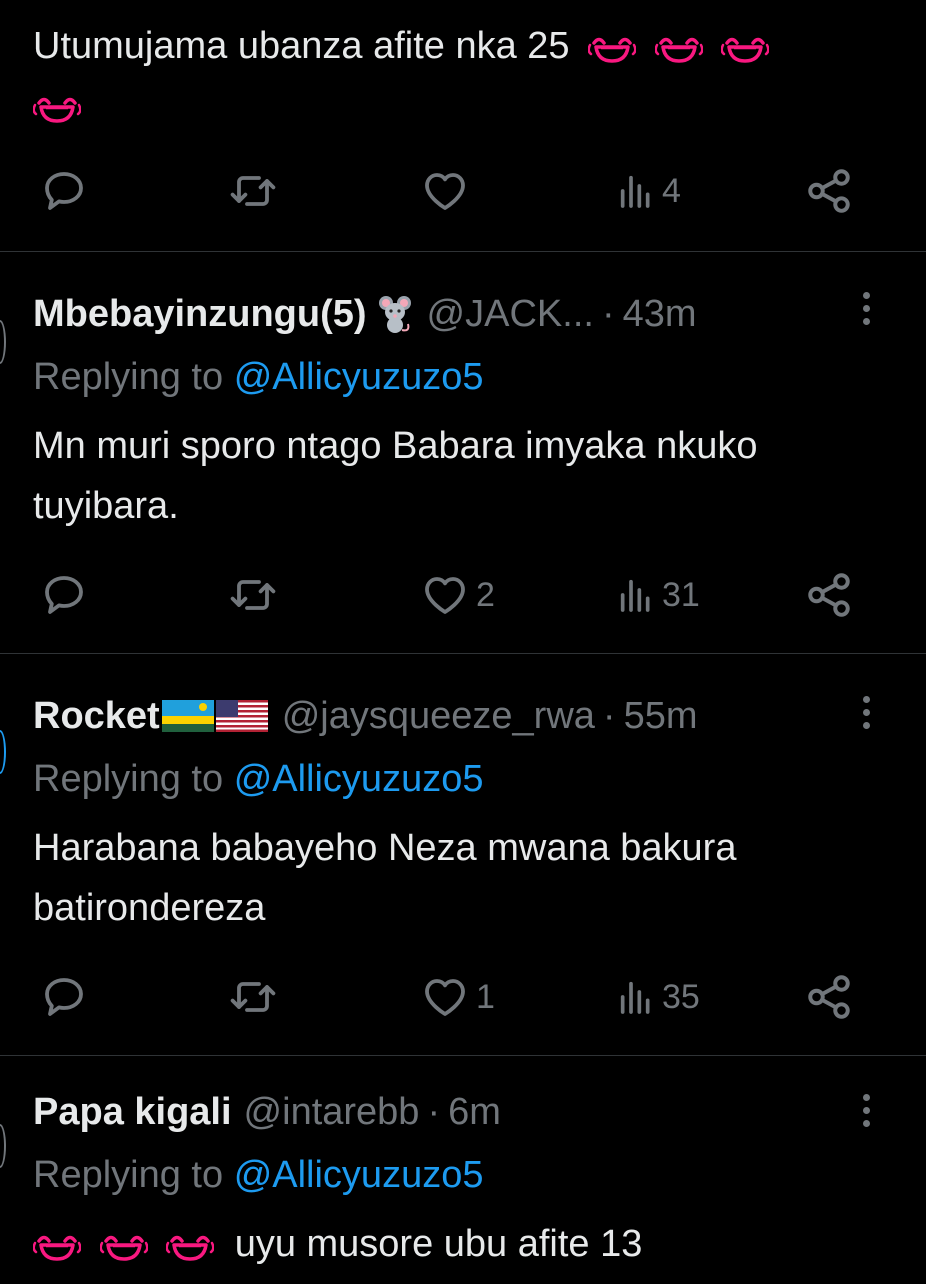 The image size is (926, 1284). I want to click on tweet-actions: 2 31, so click(463, 595).